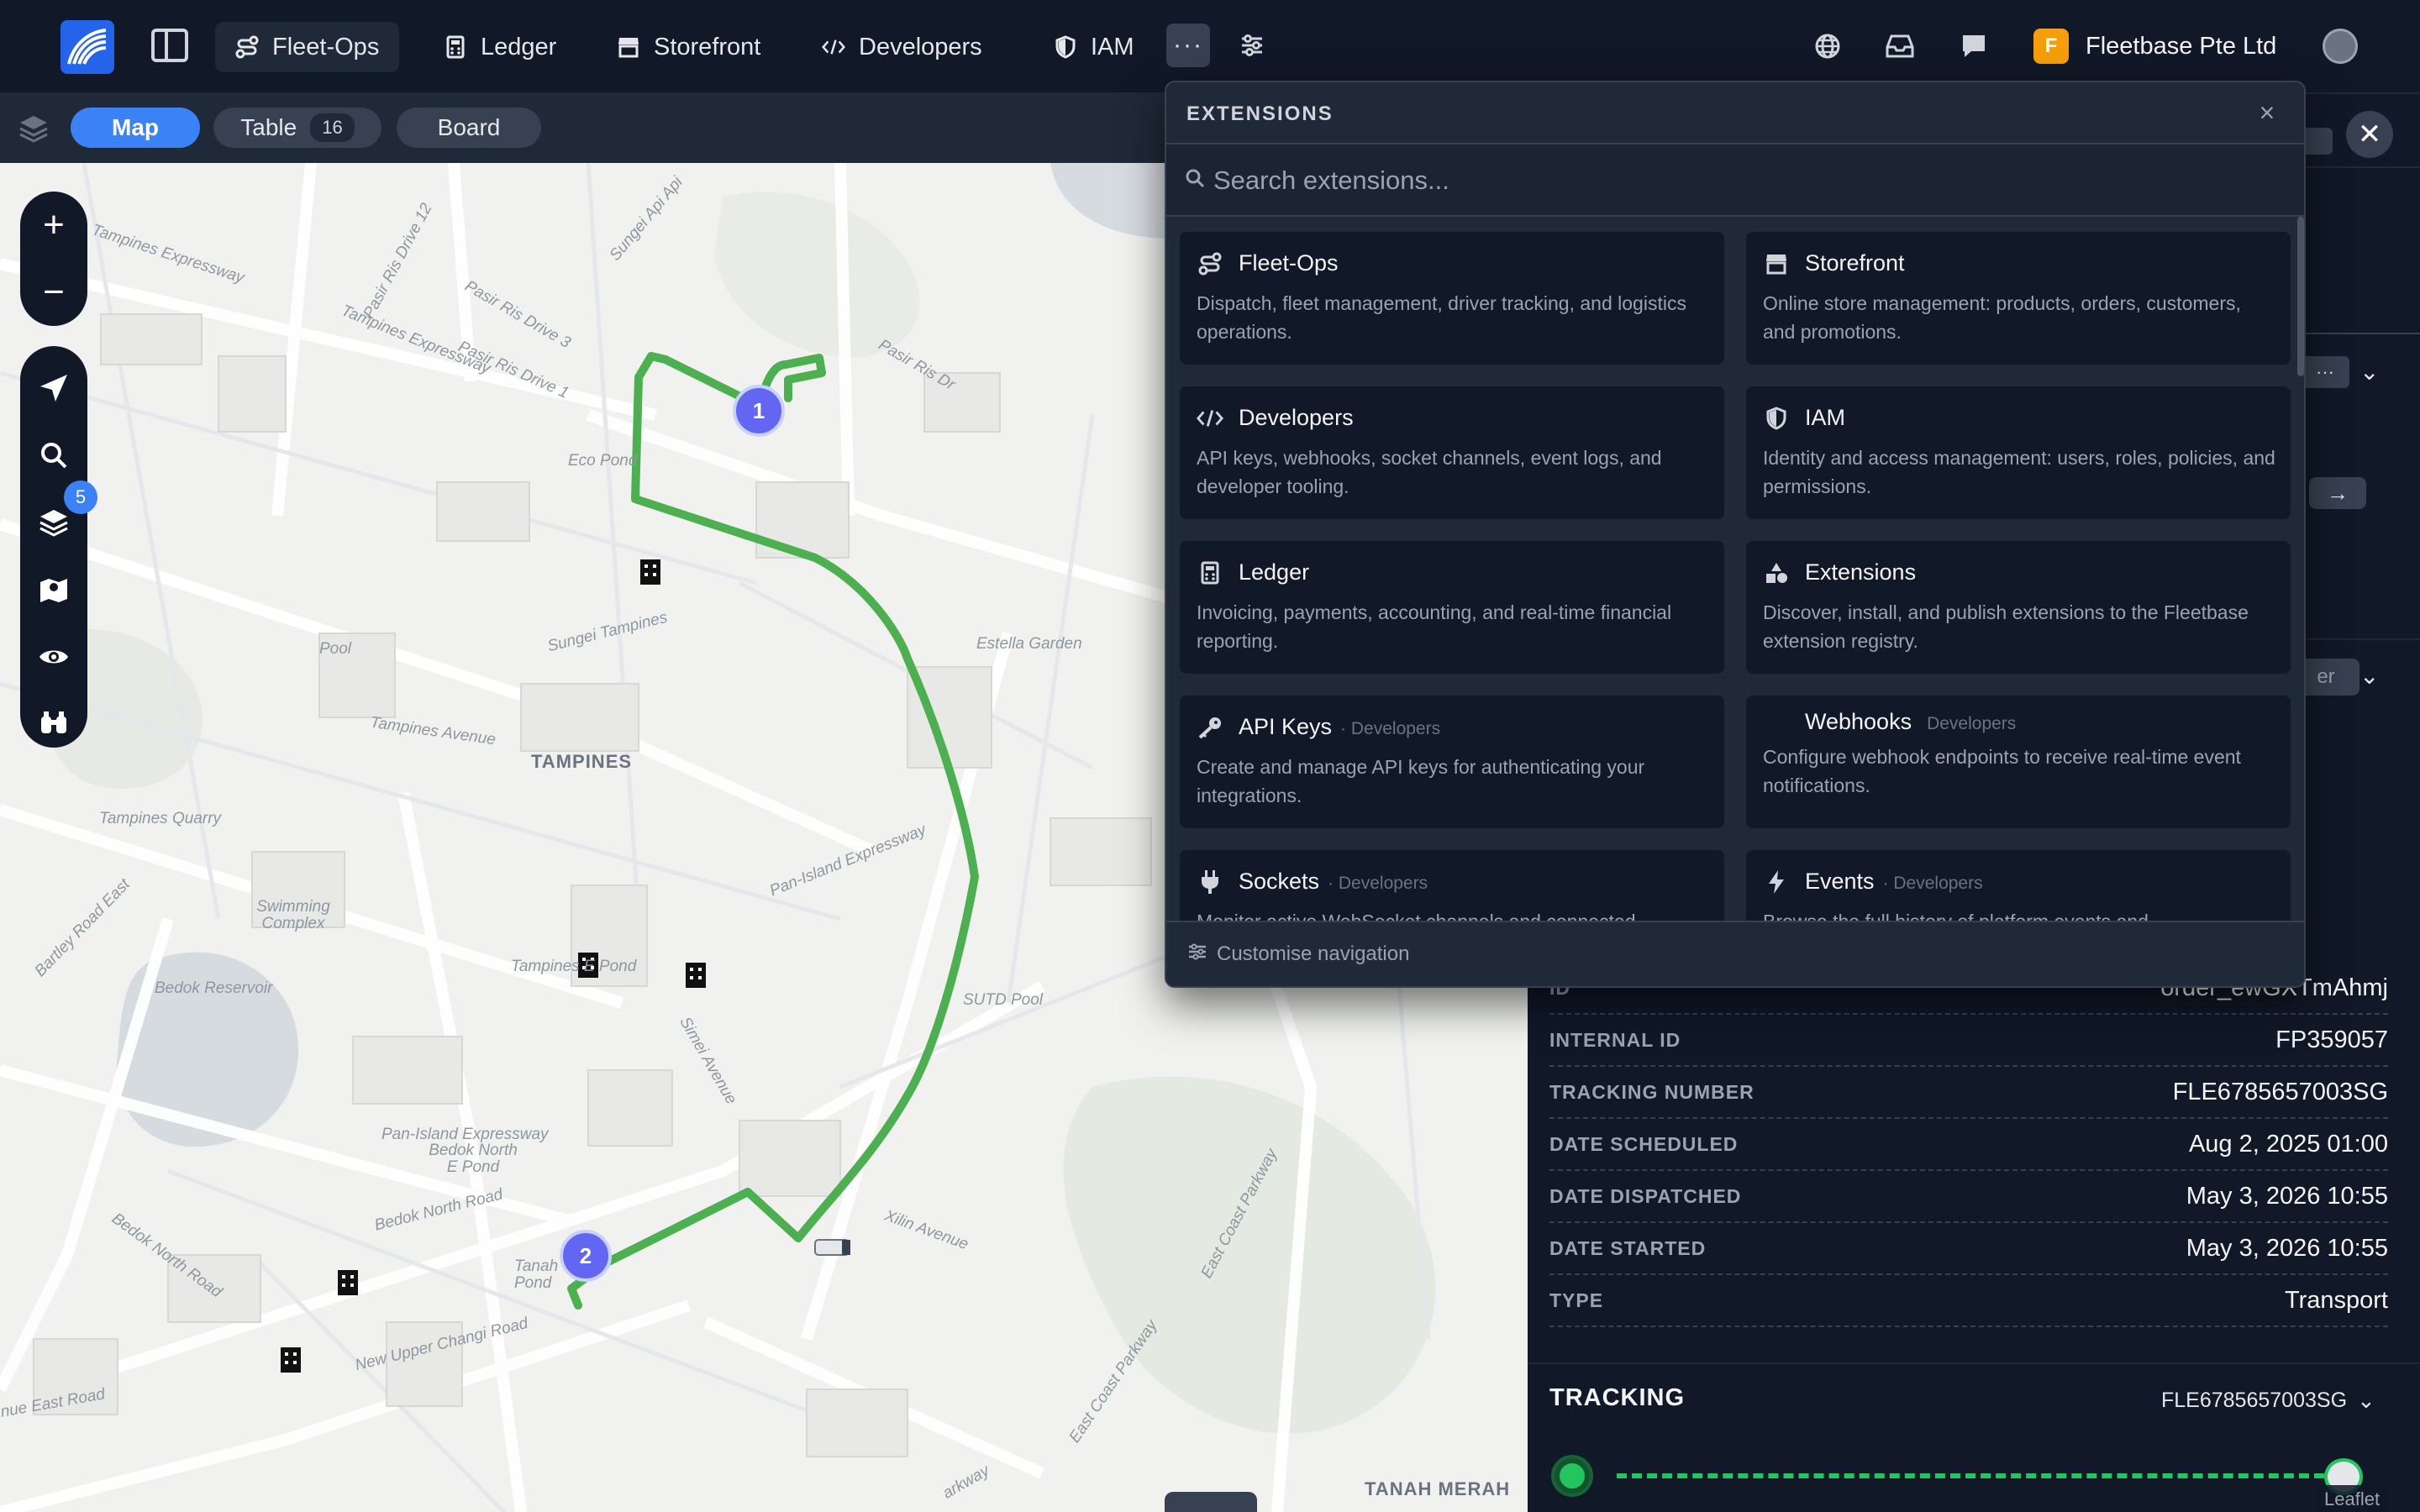  I want to click on more-options-button: ···, so click(2325, 372).